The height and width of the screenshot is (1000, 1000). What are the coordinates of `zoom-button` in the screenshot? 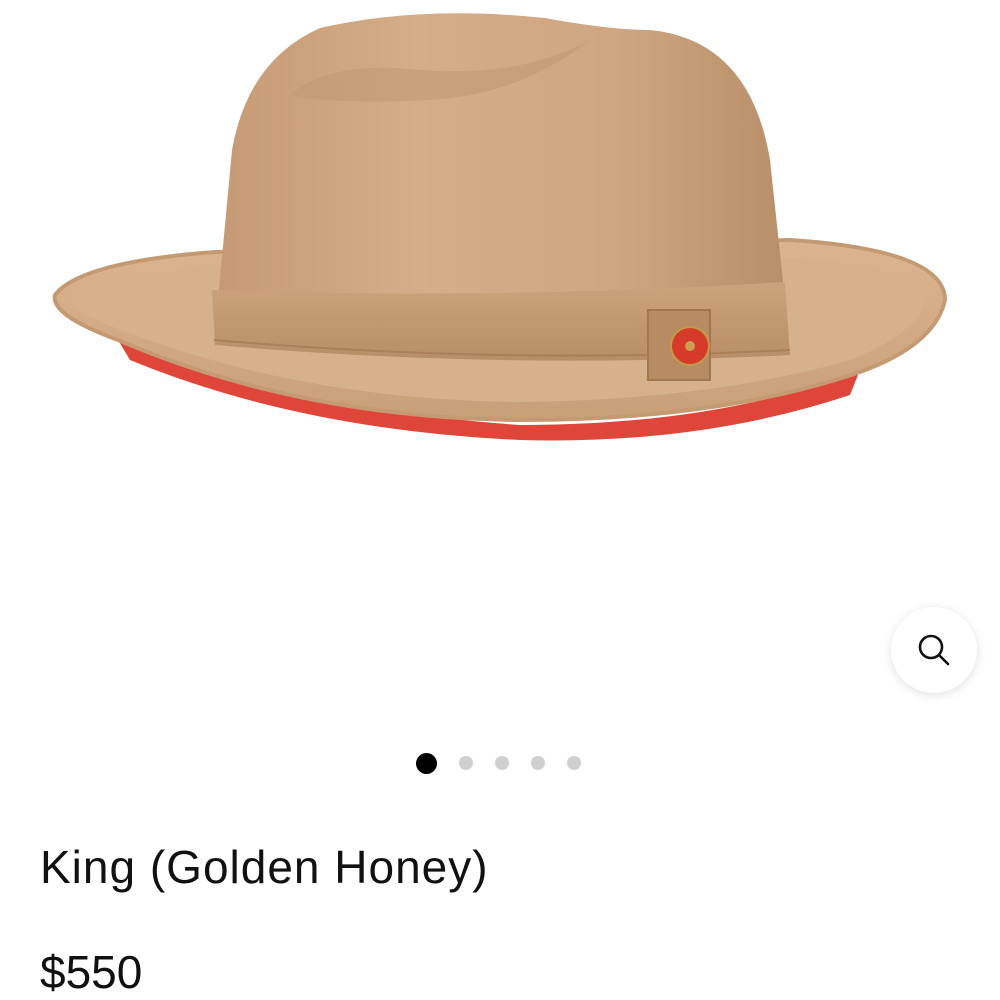 It's located at (934, 650).